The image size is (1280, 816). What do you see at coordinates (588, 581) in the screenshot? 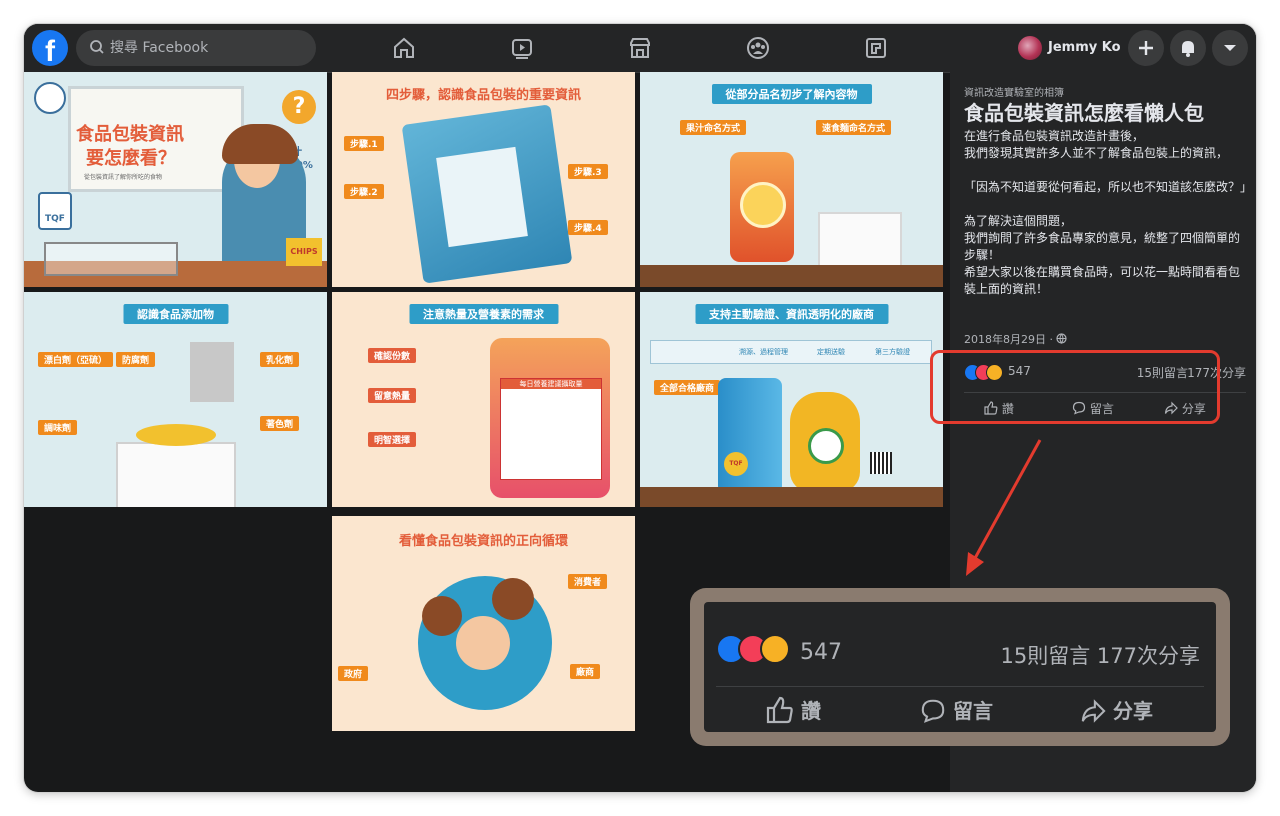
I see `consumer-tag: 消費者` at bounding box center [588, 581].